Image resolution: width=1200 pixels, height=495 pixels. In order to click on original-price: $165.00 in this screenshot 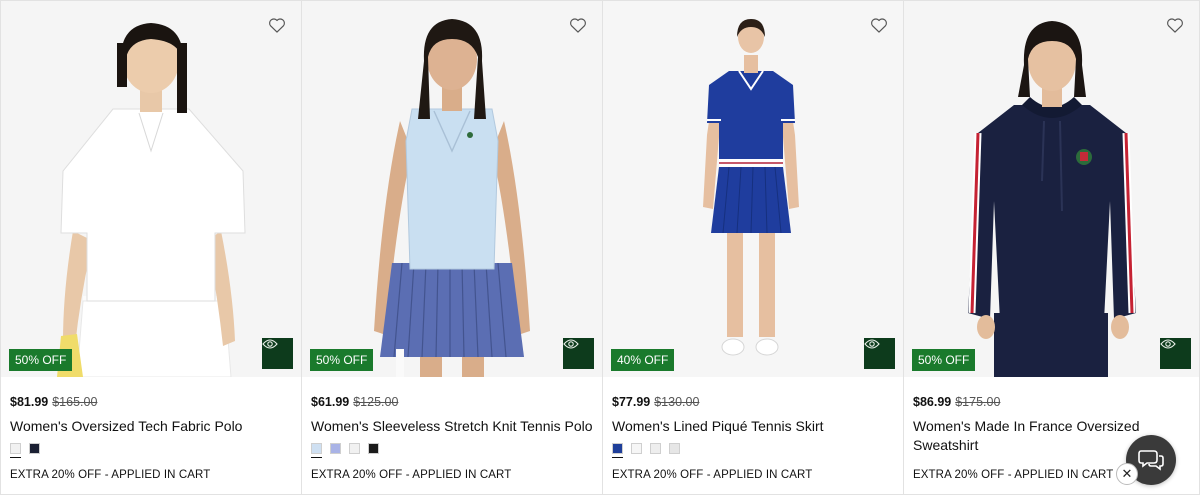, I will do `click(75, 402)`.